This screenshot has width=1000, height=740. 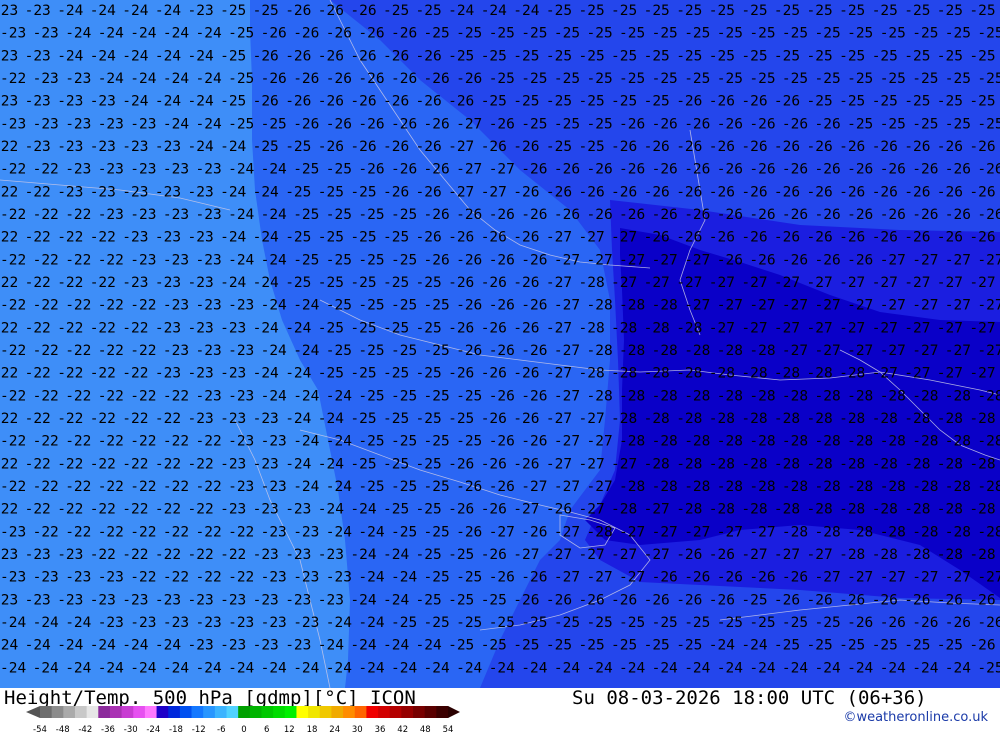 I want to click on credit-link: ©weatheronline.co.uk, so click(x=915, y=717).